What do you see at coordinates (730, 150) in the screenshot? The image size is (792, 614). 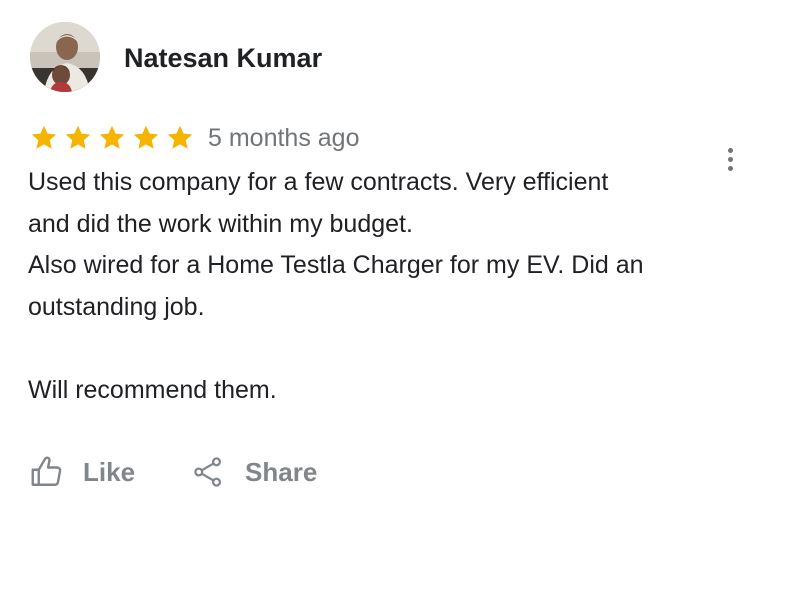 I see `more-vert-icon` at bounding box center [730, 150].